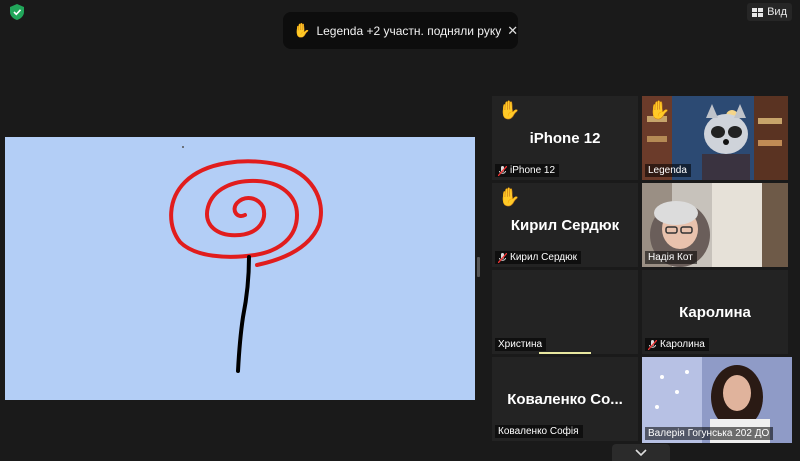  Describe the element at coordinates (565, 353) in the screenshot. I see `speaking-indicator` at that location.